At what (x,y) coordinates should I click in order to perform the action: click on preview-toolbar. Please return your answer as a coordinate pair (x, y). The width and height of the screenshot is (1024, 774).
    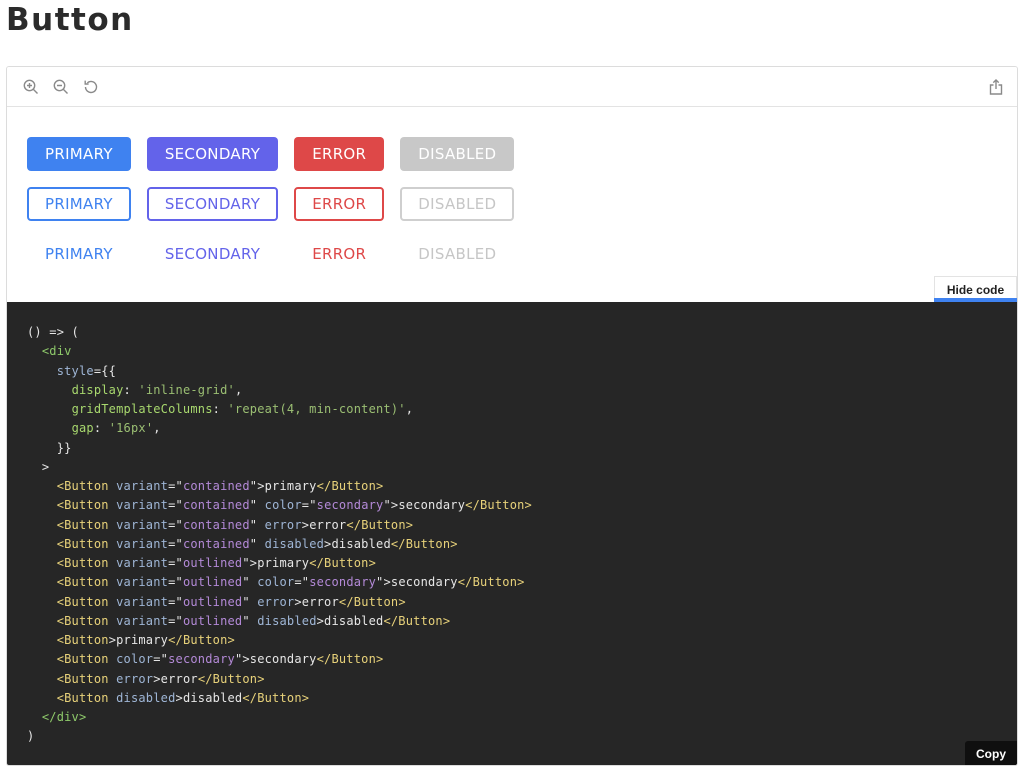
    Looking at the image, I should click on (512, 87).